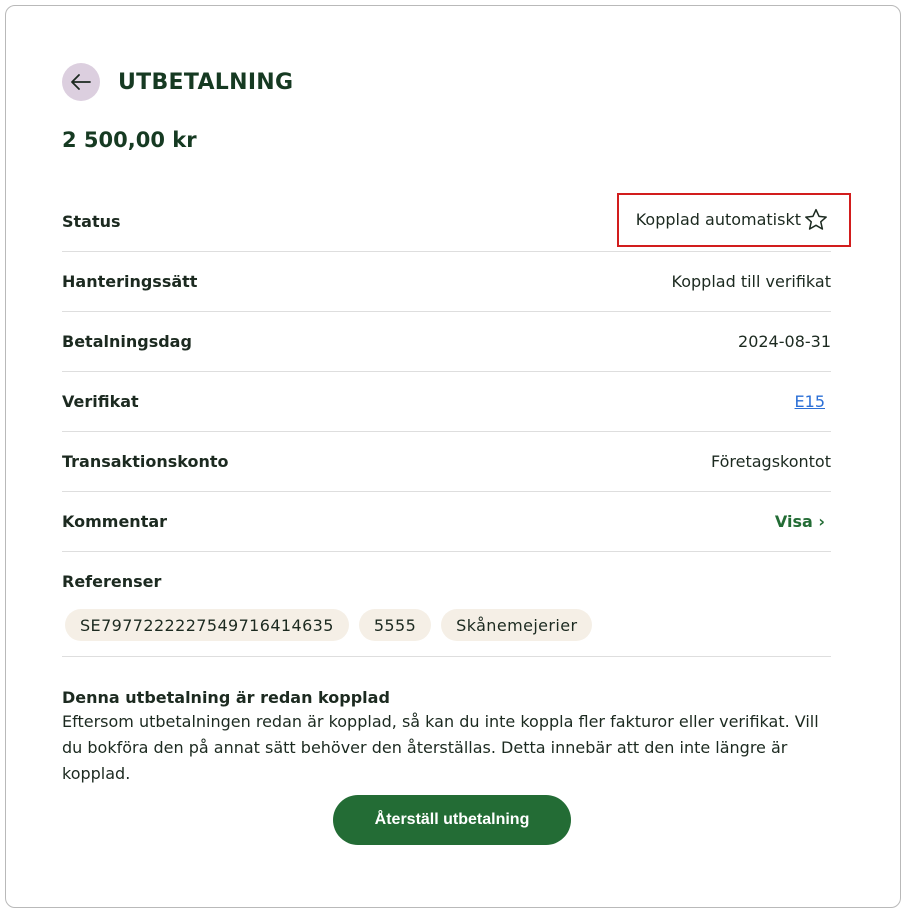 Image resolution: width=907 pixels, height=912 pixels. Describe the element at coordinates (452, 820) in the screenshot. I see `reset-payment-button: Återställ utbetalning` at that location.